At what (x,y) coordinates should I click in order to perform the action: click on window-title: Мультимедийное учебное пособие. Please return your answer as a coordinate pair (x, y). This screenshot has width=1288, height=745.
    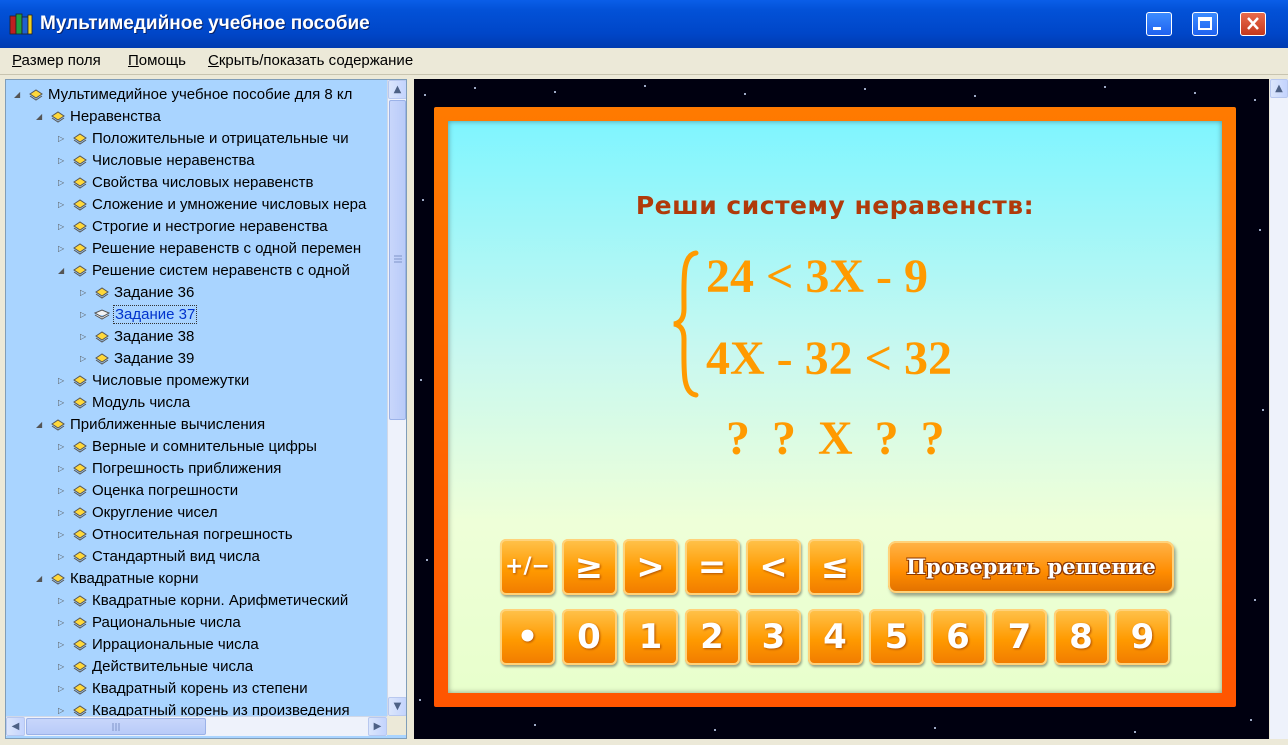
    Looking at the image, I should click on (205, 23).